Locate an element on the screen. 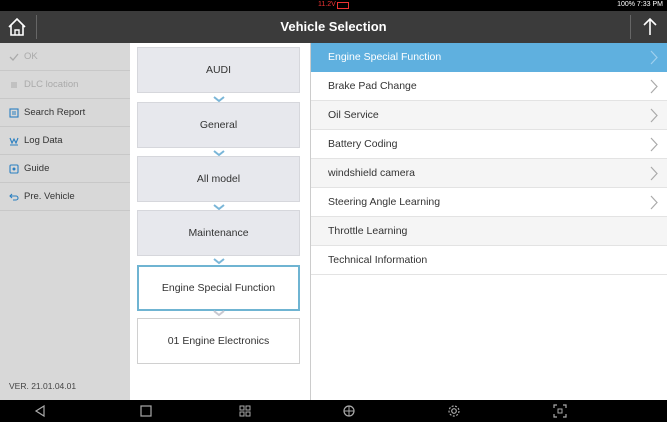 This screenshot has height=422, width=667. breadcrumb-step-next: 01 Engine Electronics is located at coordinates (218, 341).